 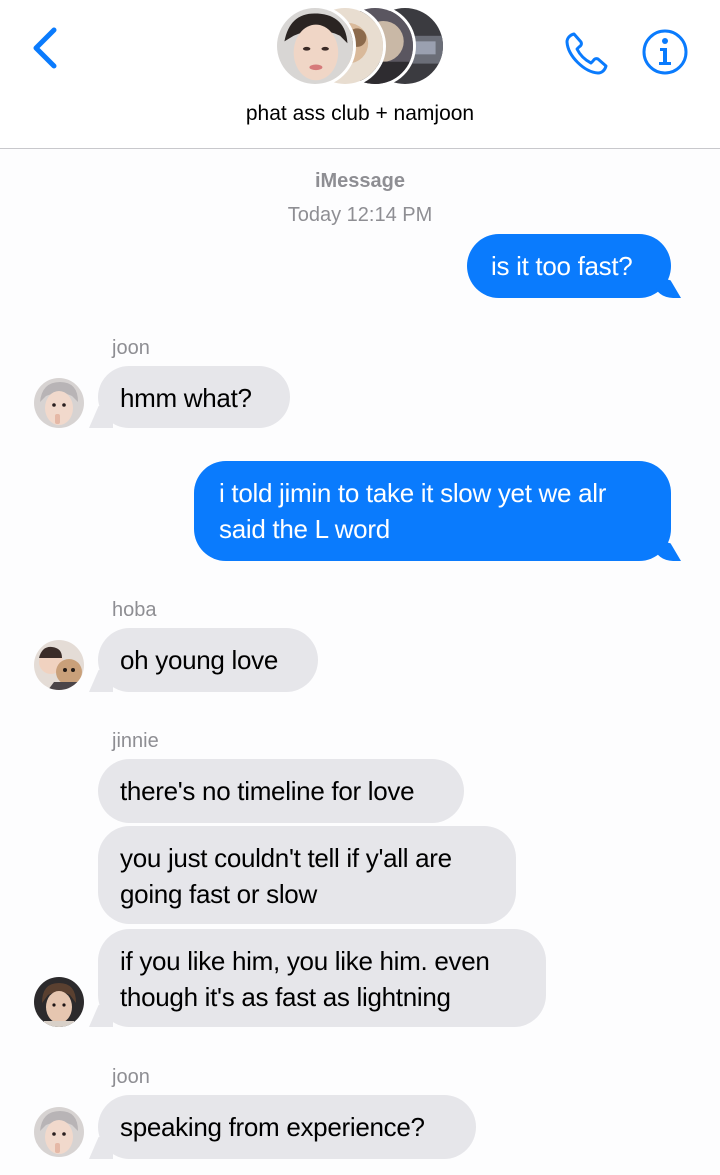 What do you see at coordinates (59, 665) in the screenshot?
I see `contact-avatar-hoba` at bounding box center [59, 665].